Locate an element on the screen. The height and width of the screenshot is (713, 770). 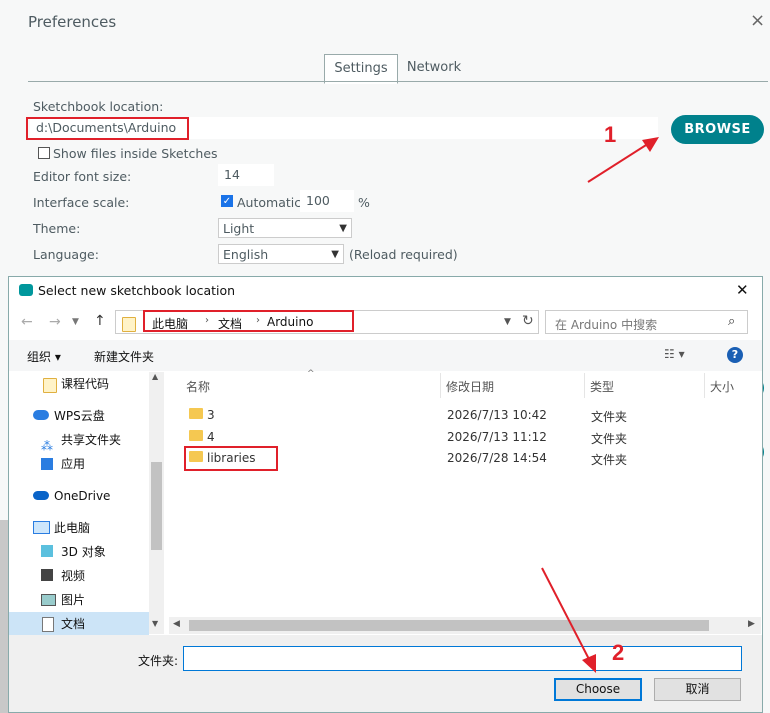
nav-item: 应用 is located at coordinates (79, 464).